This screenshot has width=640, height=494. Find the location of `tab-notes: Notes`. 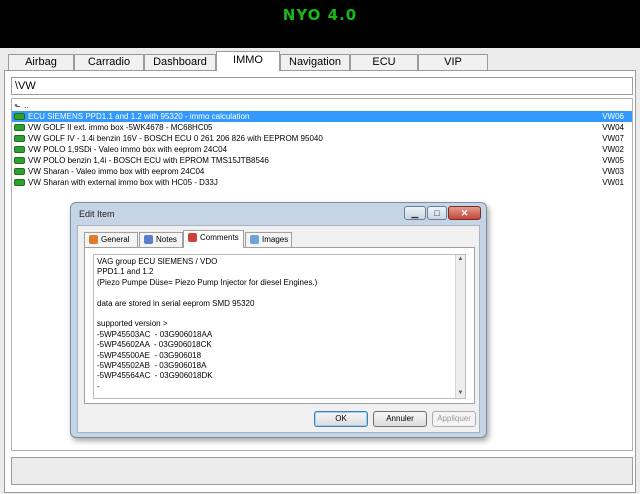

tab-notes: Notes is located at coordinates (161, 239).